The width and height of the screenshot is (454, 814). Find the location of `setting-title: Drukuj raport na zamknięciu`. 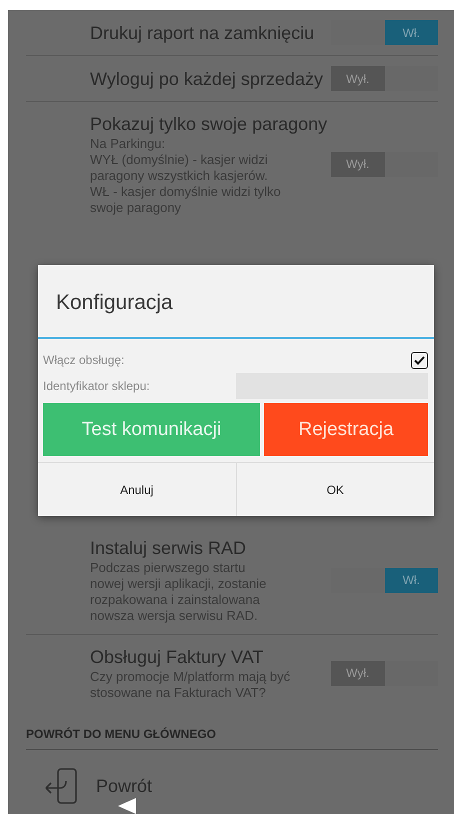

setting-title: Drukuj raport na zamknięciu is located at coordinates (203, 33).